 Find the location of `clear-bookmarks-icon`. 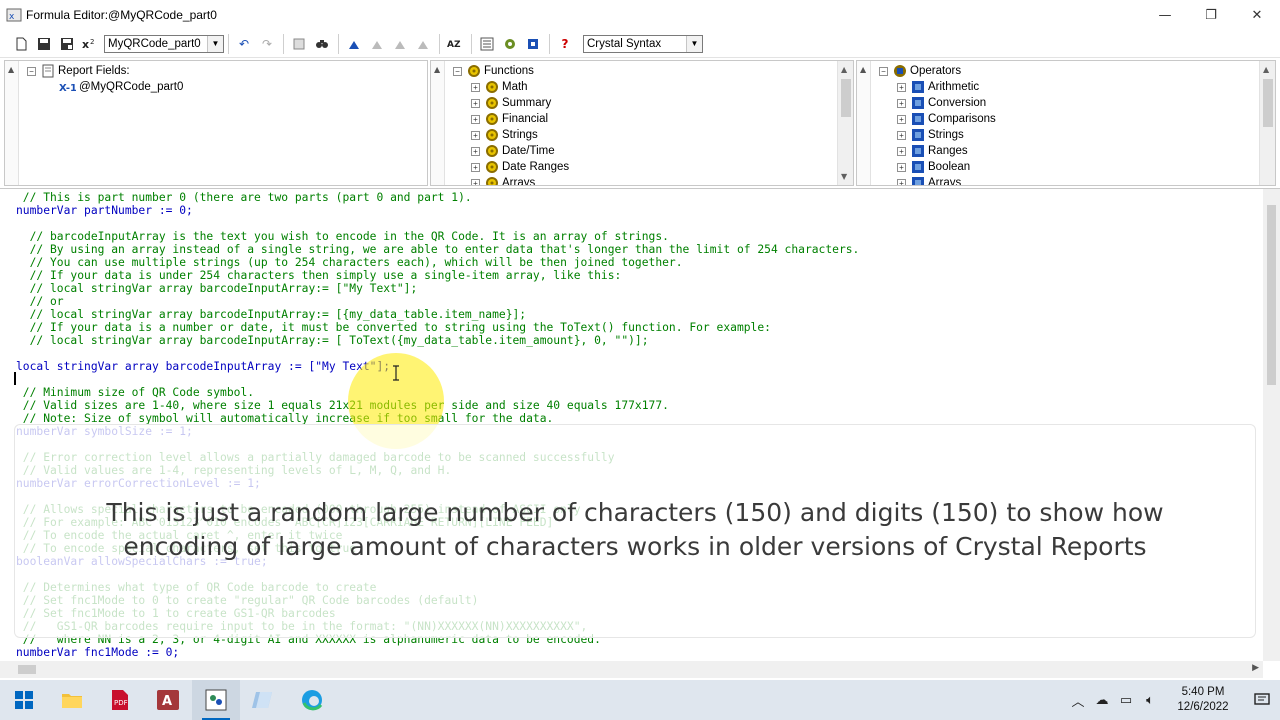

clear-bookmarks-icon is located at coordinates (423, 44).